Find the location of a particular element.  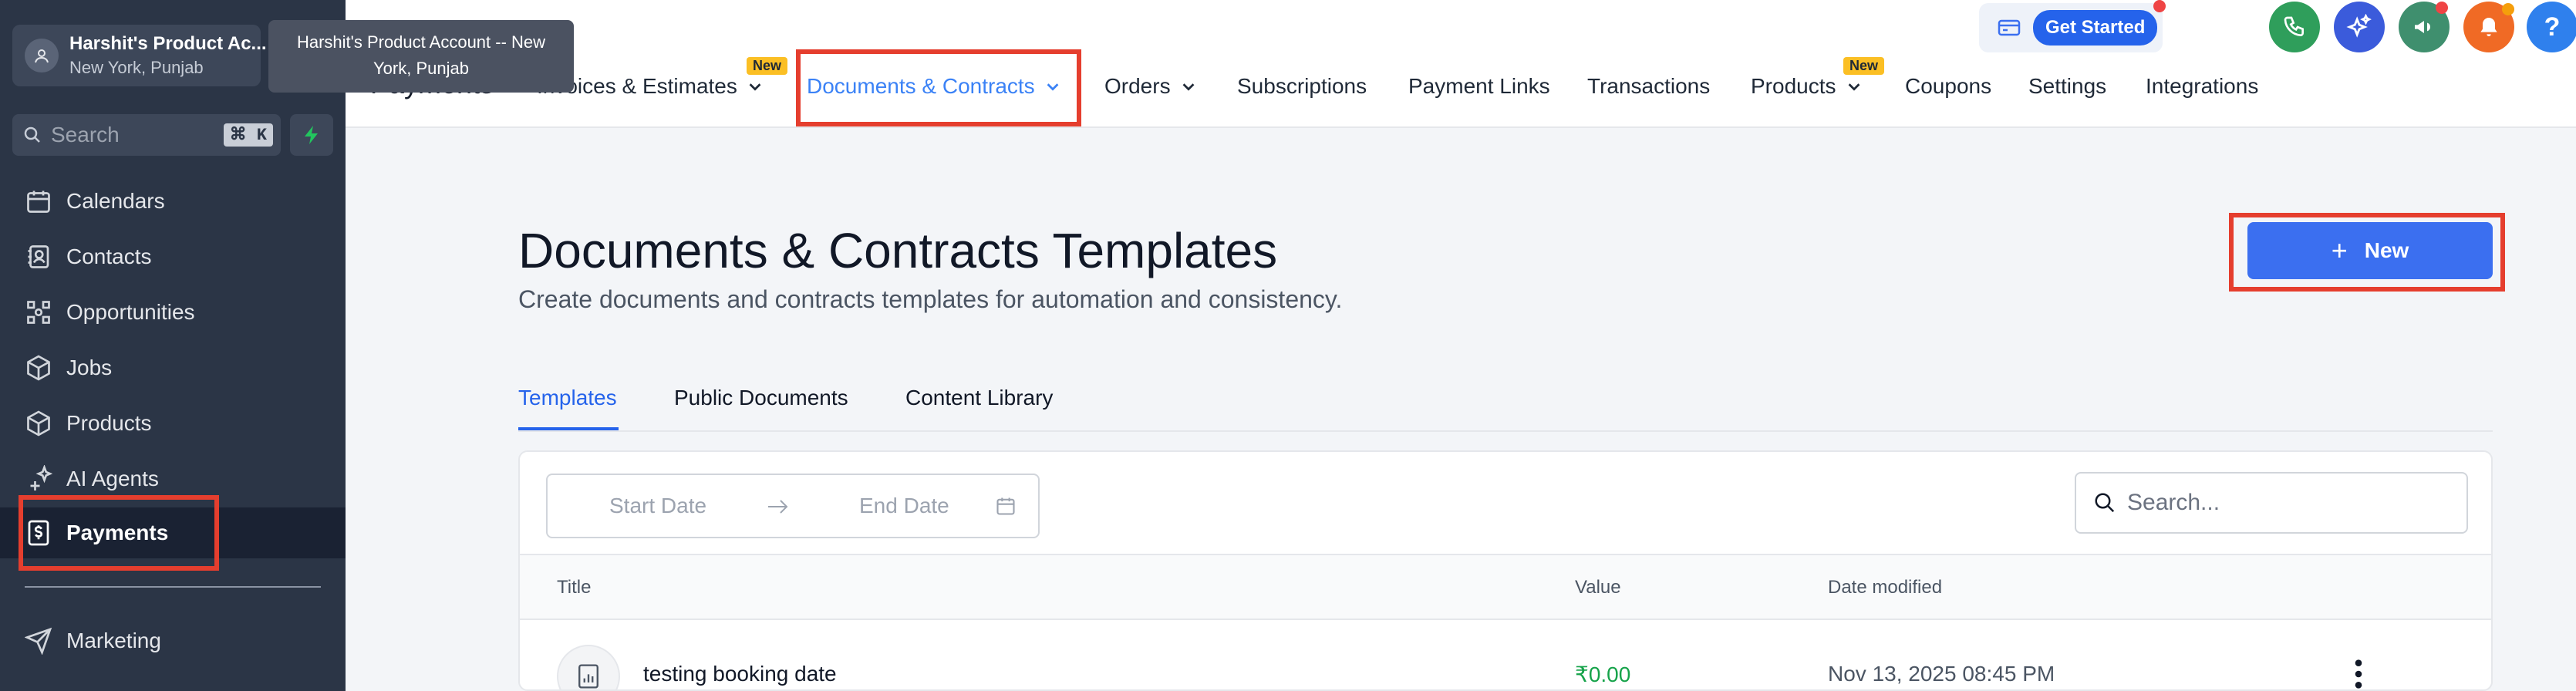

tab-label: Integrations is located at coordinates (2202, 86).